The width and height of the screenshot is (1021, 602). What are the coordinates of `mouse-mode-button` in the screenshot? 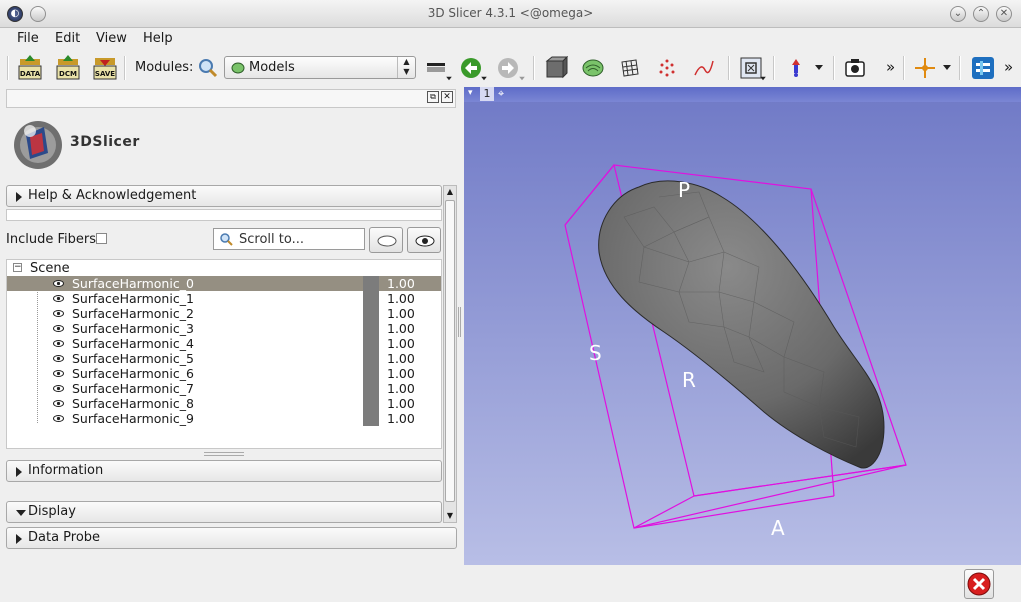 It's located at (796, 68).